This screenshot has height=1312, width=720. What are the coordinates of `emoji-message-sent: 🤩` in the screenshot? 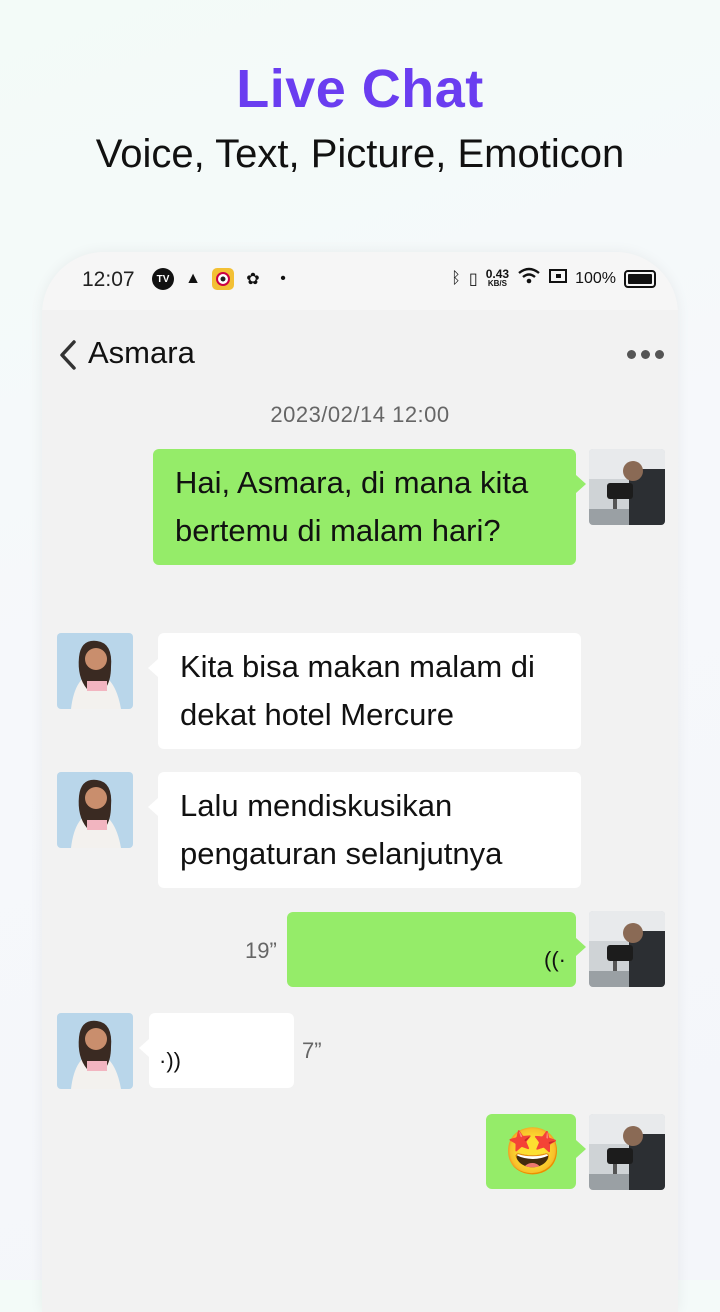 It's located at (536, 1151).